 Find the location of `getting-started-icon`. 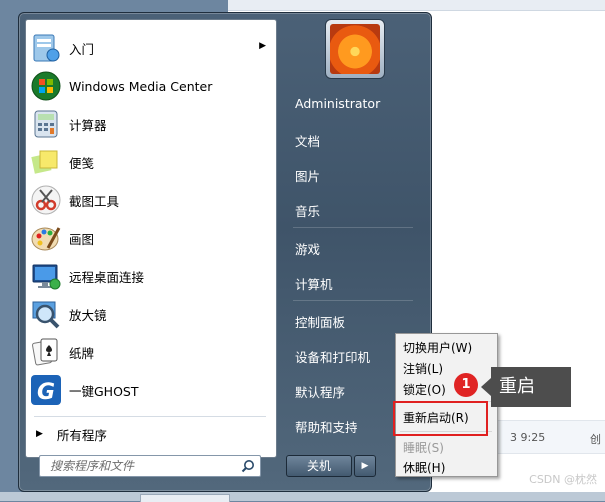

getting-started-icon is located at coordinates (46, 48).